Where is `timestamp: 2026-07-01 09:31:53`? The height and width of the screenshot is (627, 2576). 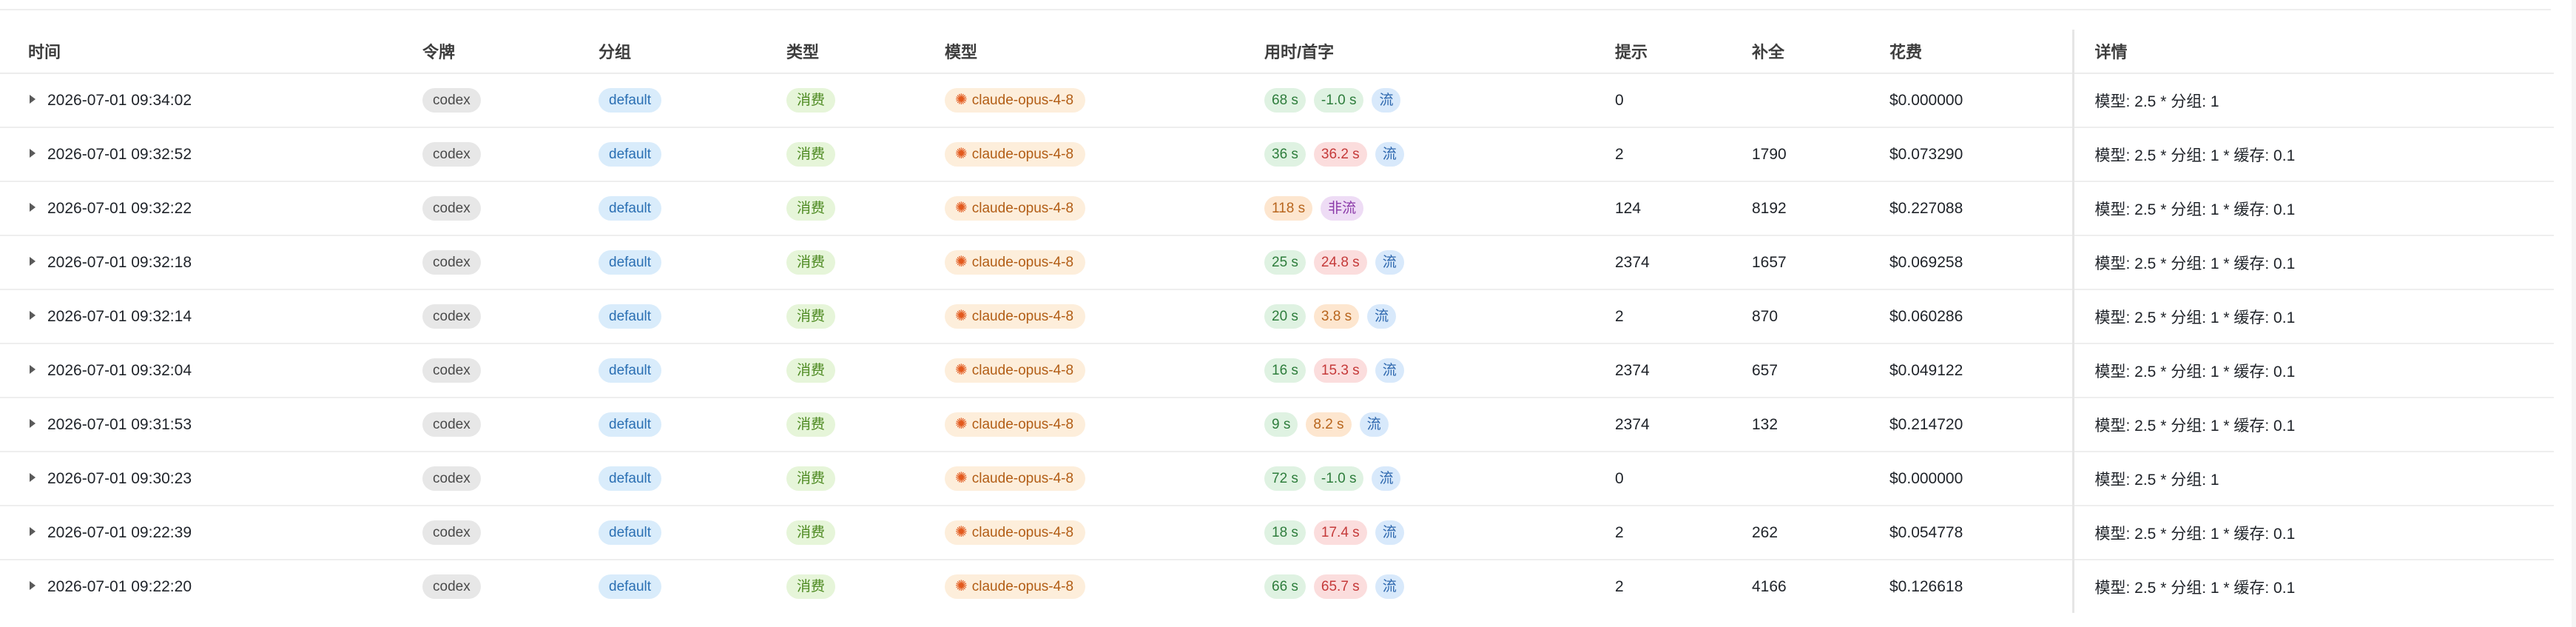 timestamp: 2026-07-01 09:31:53 is located at coordinates (119, 424).